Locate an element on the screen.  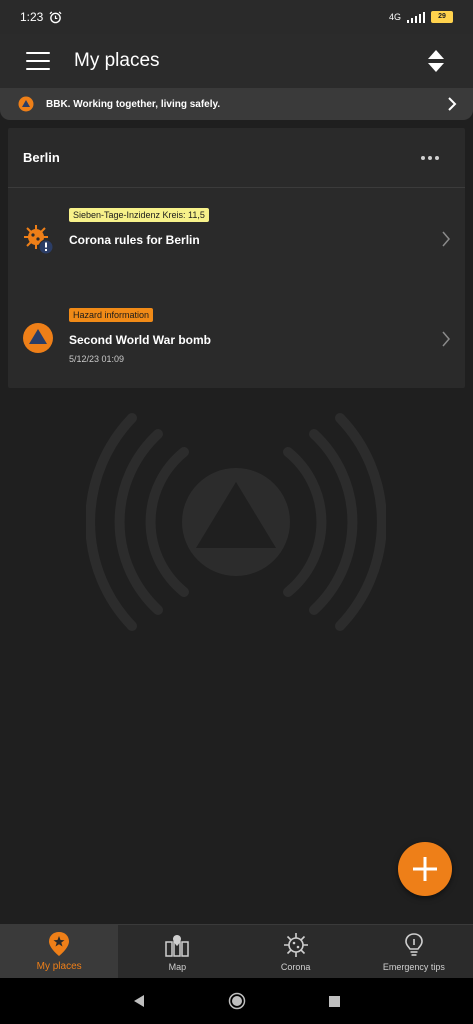
item-title: Corona rules for Berlin is located at coordinates (134, 240).